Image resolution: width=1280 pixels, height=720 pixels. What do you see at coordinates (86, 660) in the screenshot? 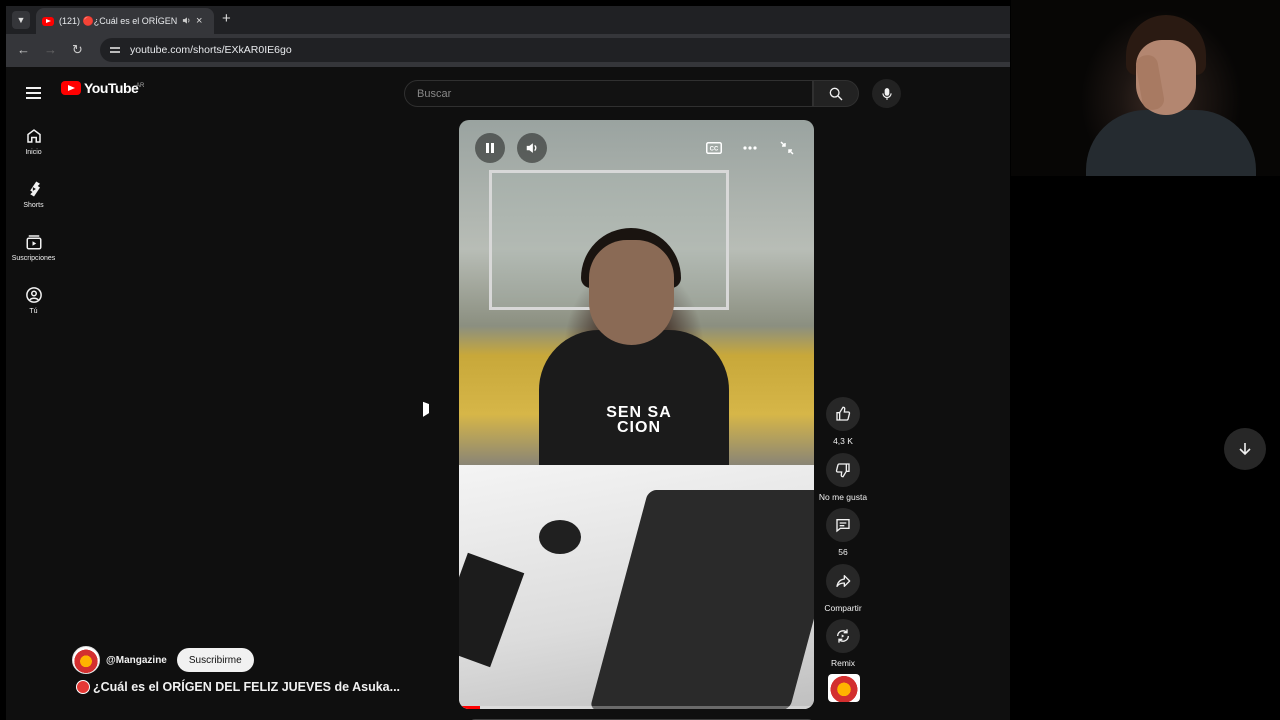
I see `avatar` at bounding box center [86, 660].